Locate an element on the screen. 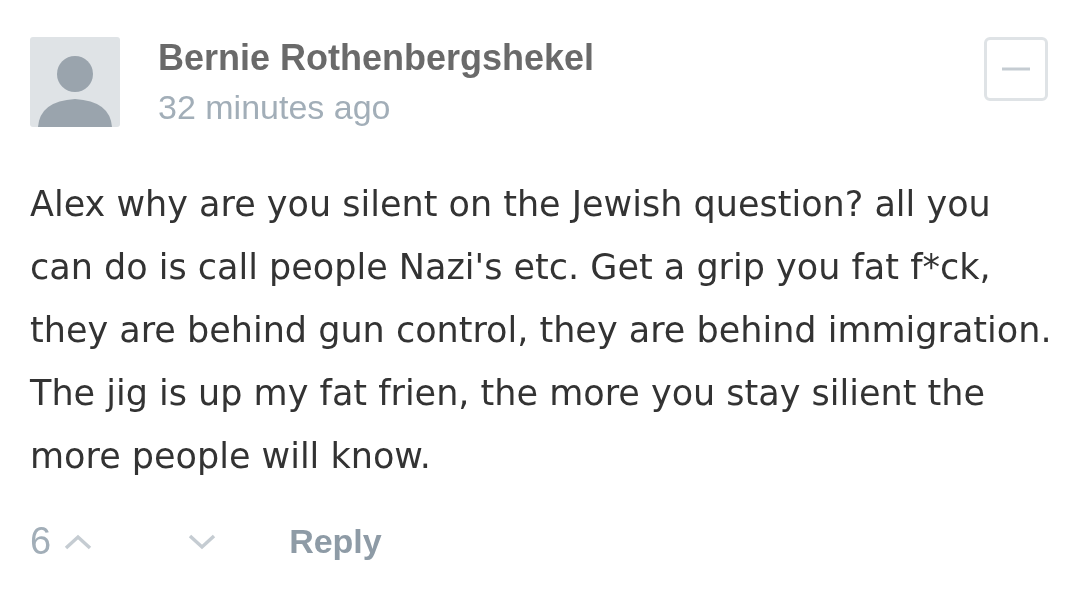  collapse-button is located at coordinates (1016, 69).